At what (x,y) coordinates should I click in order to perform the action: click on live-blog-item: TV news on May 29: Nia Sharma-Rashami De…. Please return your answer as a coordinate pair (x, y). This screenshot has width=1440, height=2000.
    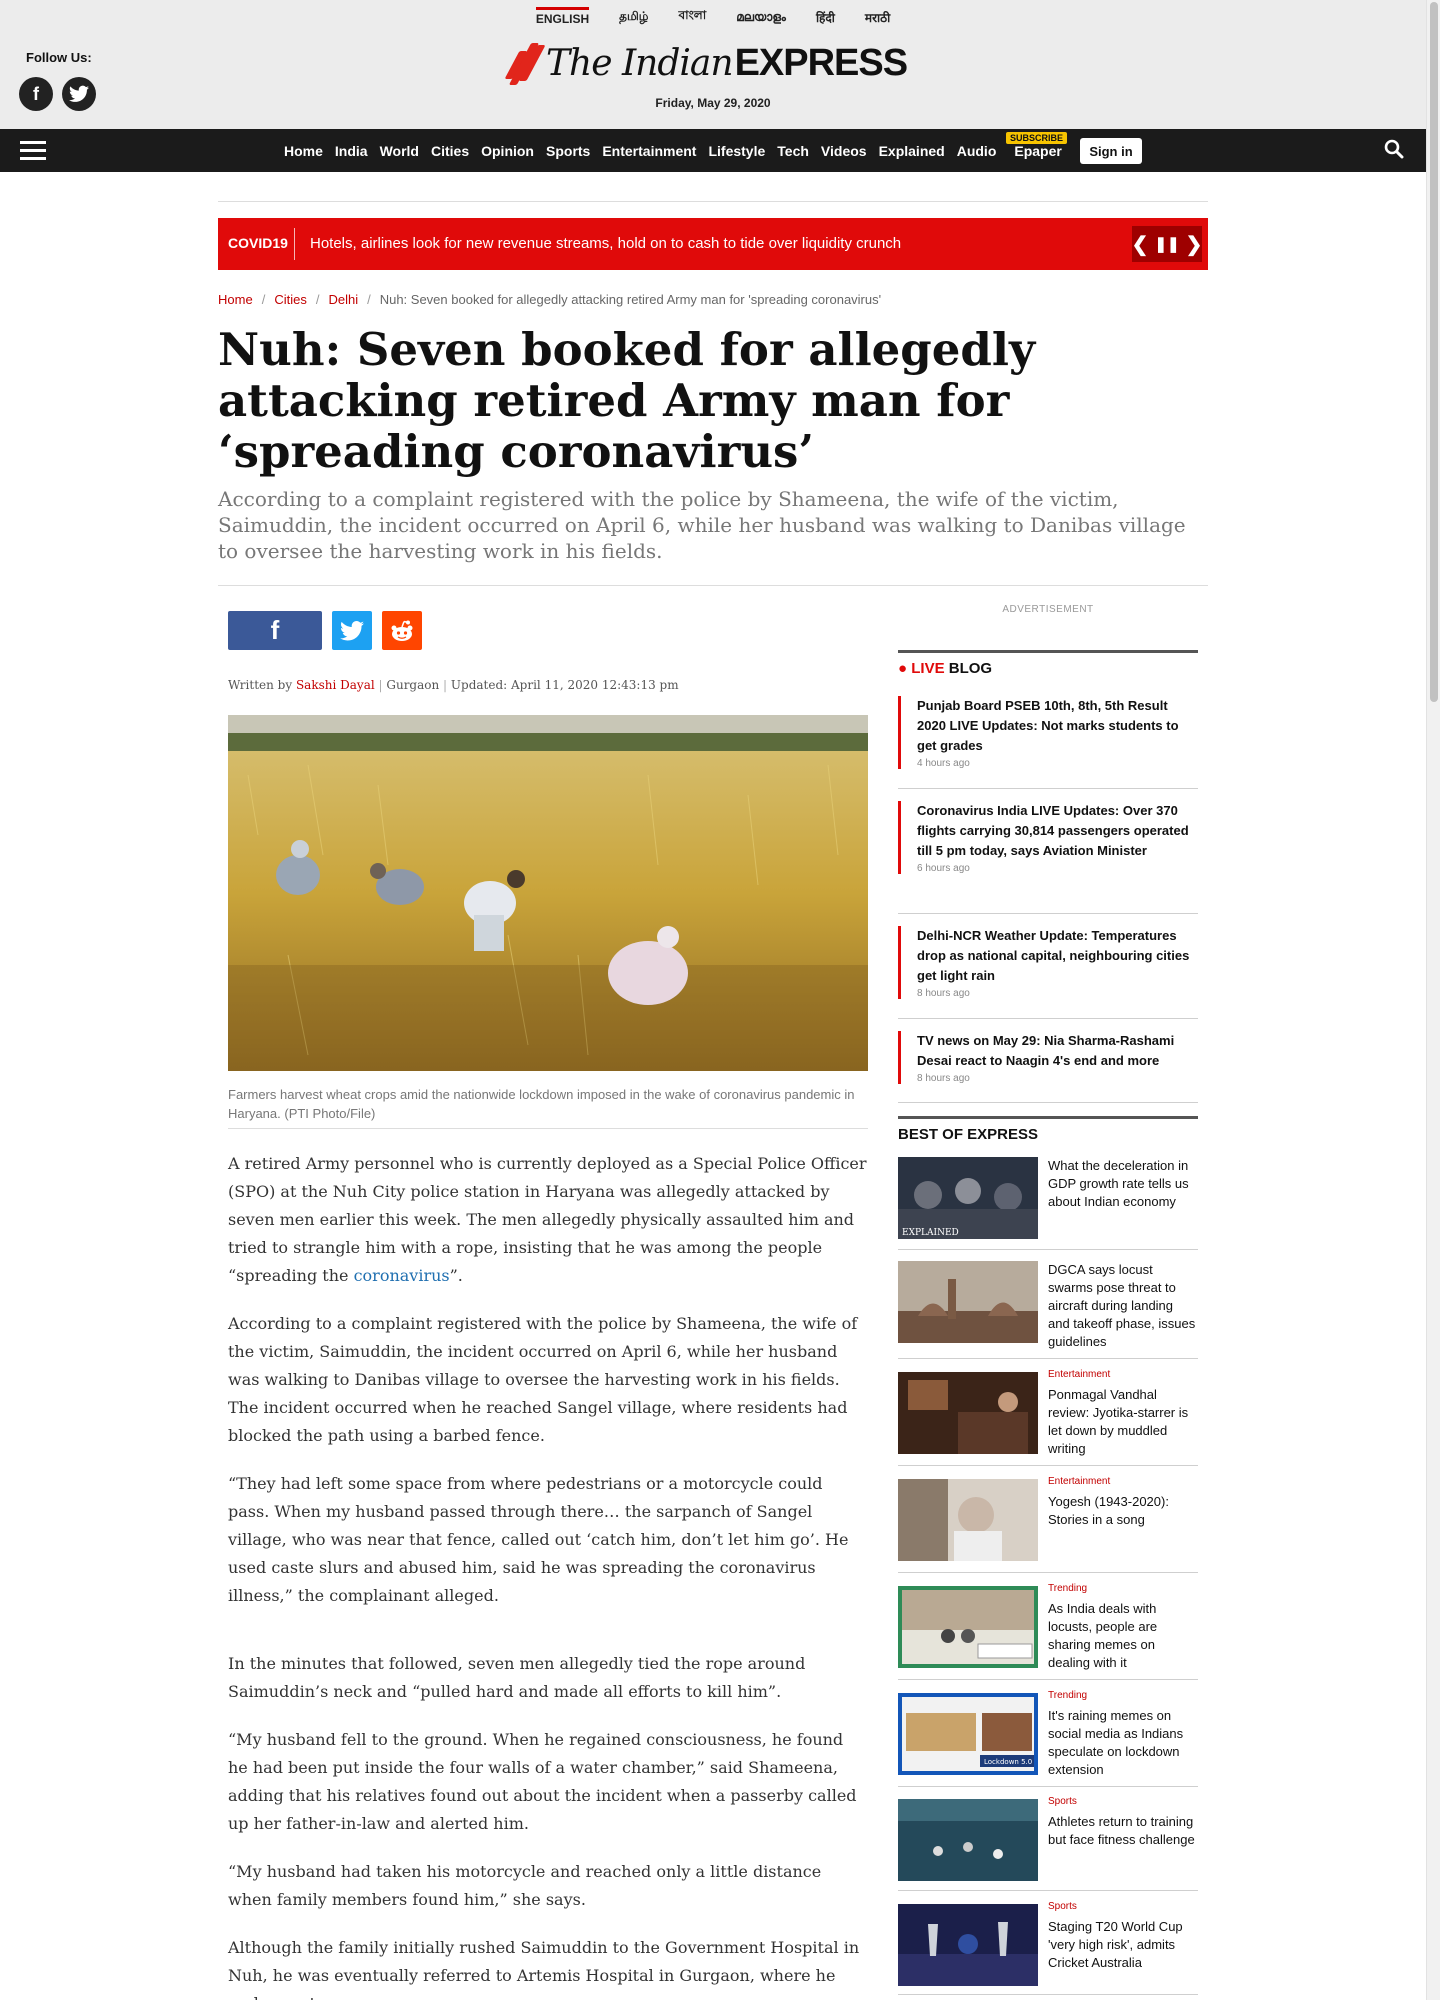
    Looking at the image, I should click on (1048, 1057).